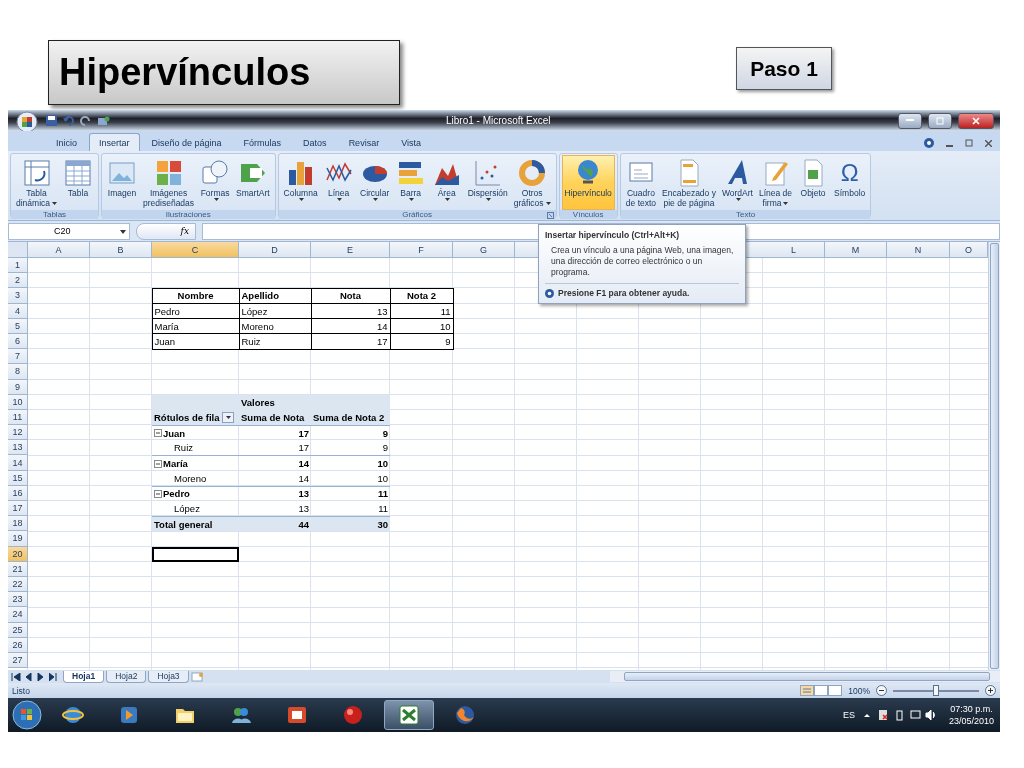  Describe the element at coordinates (187, 509) in the screenshot. I see `pivot-cell: López` at that location.